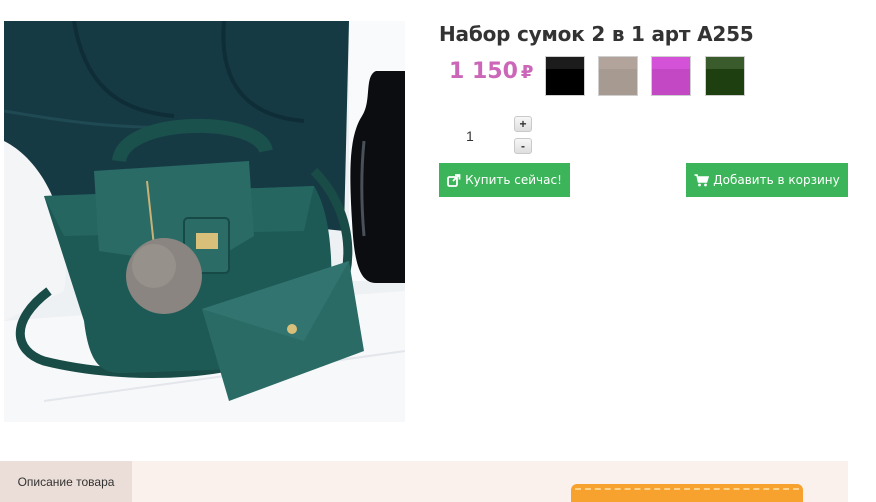  Describe the element at coordinates (470, 136) in the screenshot. I see `quantity-value: 1` at that location.